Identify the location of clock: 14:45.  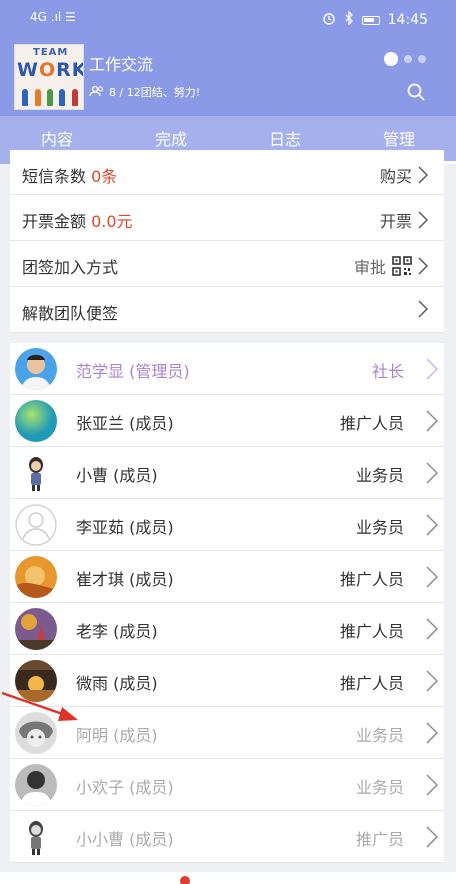
(407, 20).